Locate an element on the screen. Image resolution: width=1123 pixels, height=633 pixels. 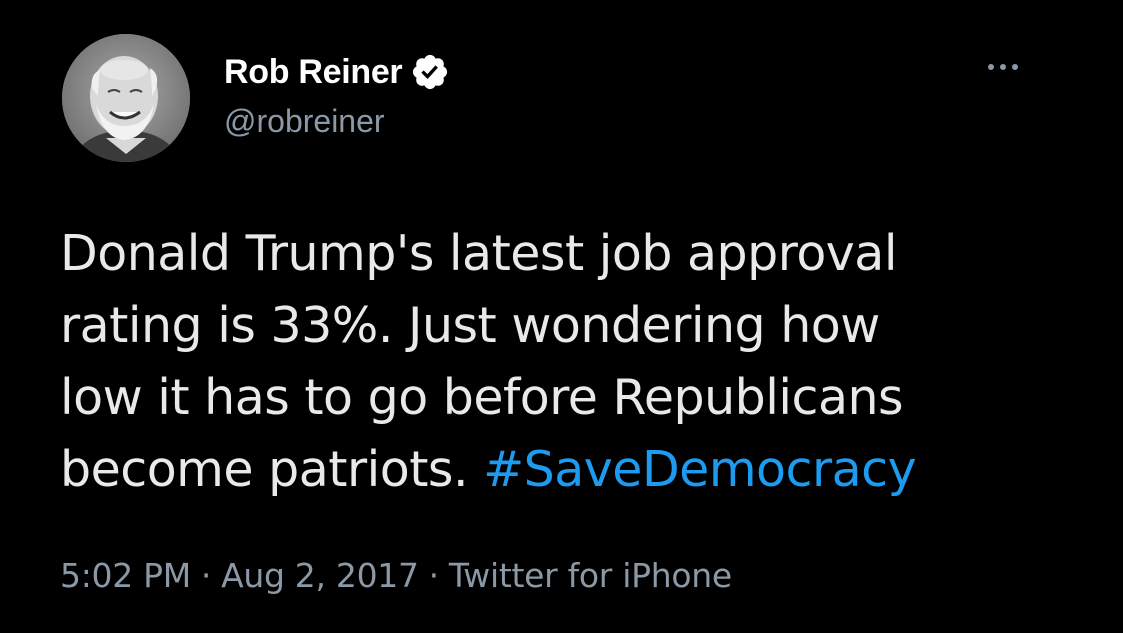
tweet-text-line: become patriots. is located at coordinates (264, 469).